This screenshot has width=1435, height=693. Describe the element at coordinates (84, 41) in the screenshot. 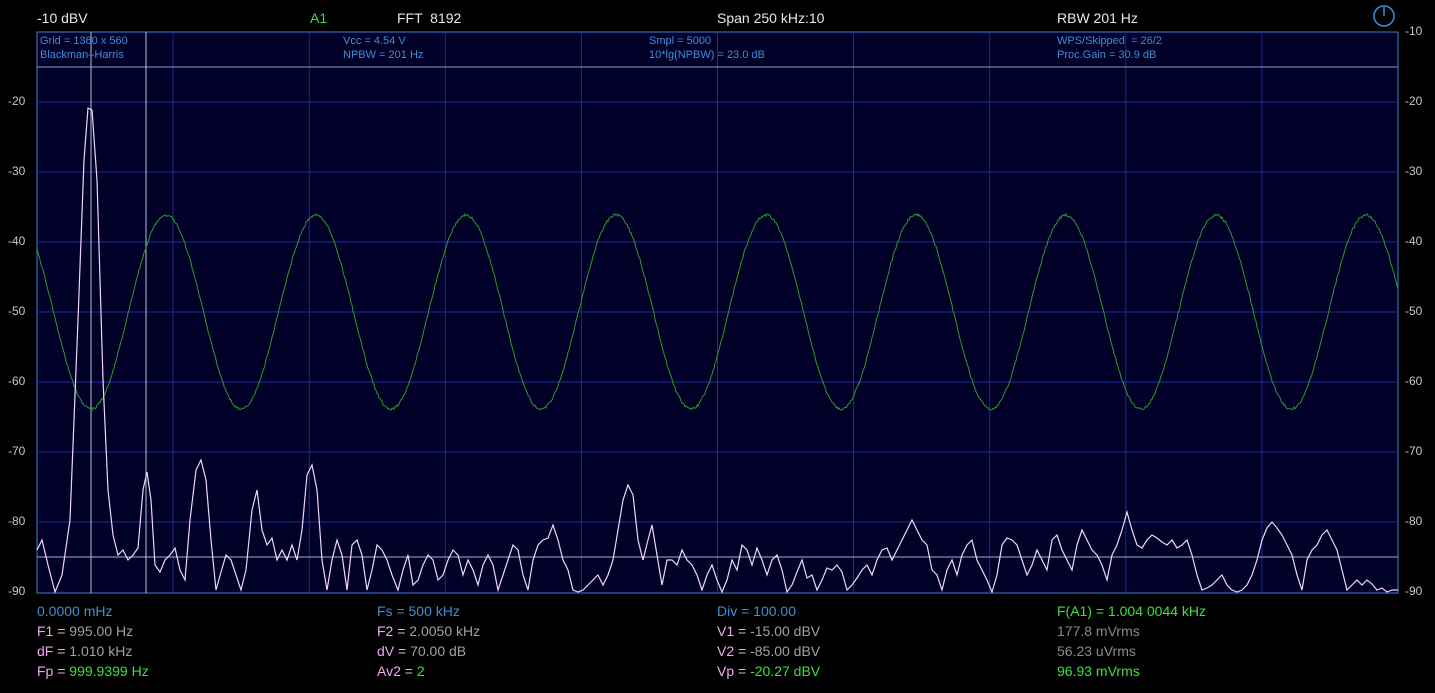

I see `grid-info: Grid = 1360 x 560` at that location.